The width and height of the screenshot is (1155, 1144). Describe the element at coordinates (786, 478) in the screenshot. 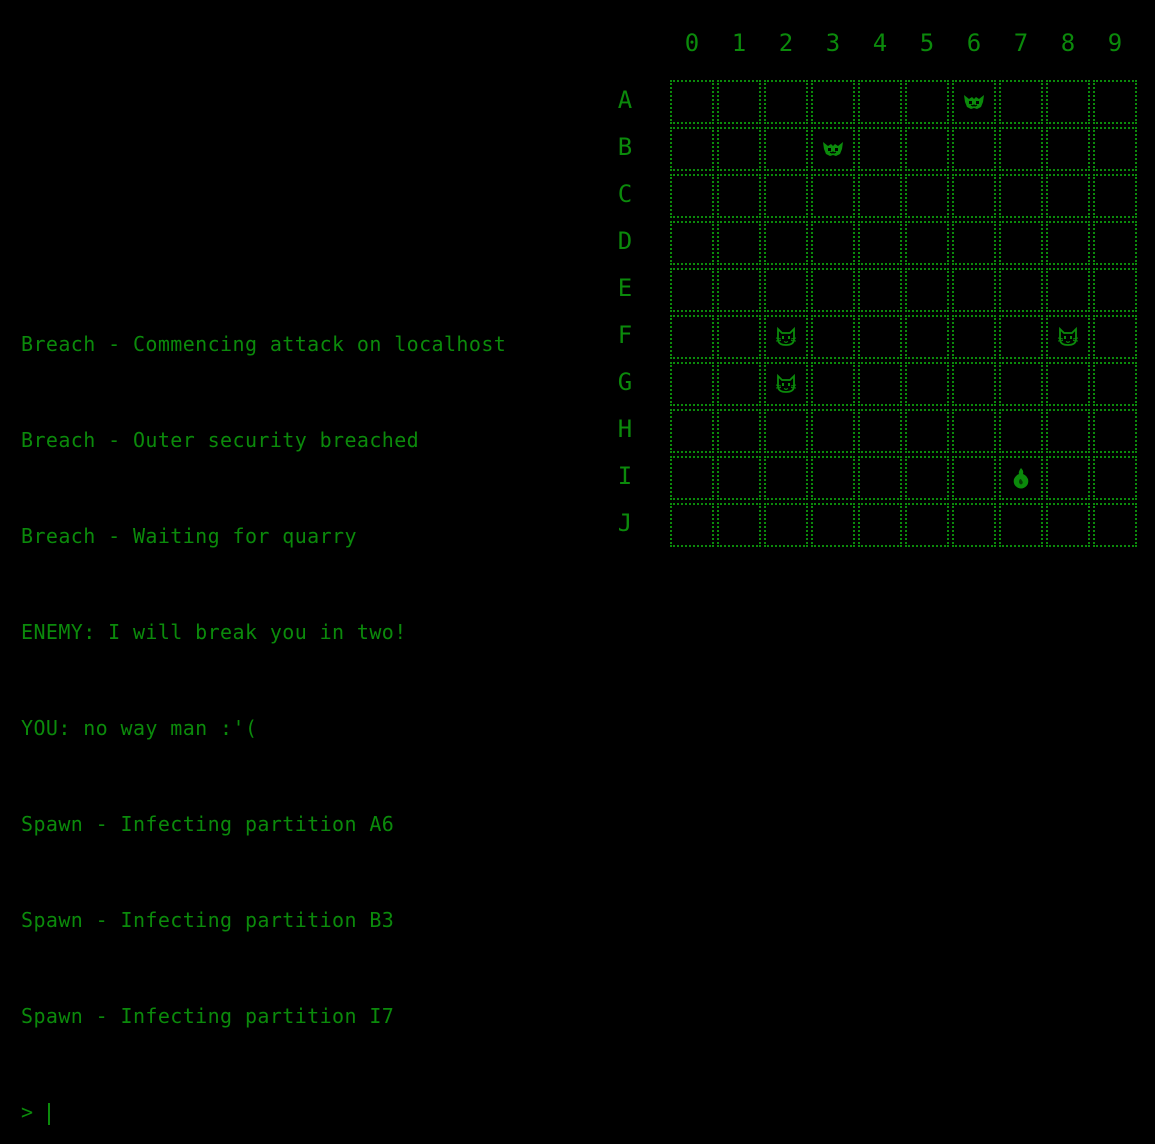

I see `board-cell-I2` at that location.